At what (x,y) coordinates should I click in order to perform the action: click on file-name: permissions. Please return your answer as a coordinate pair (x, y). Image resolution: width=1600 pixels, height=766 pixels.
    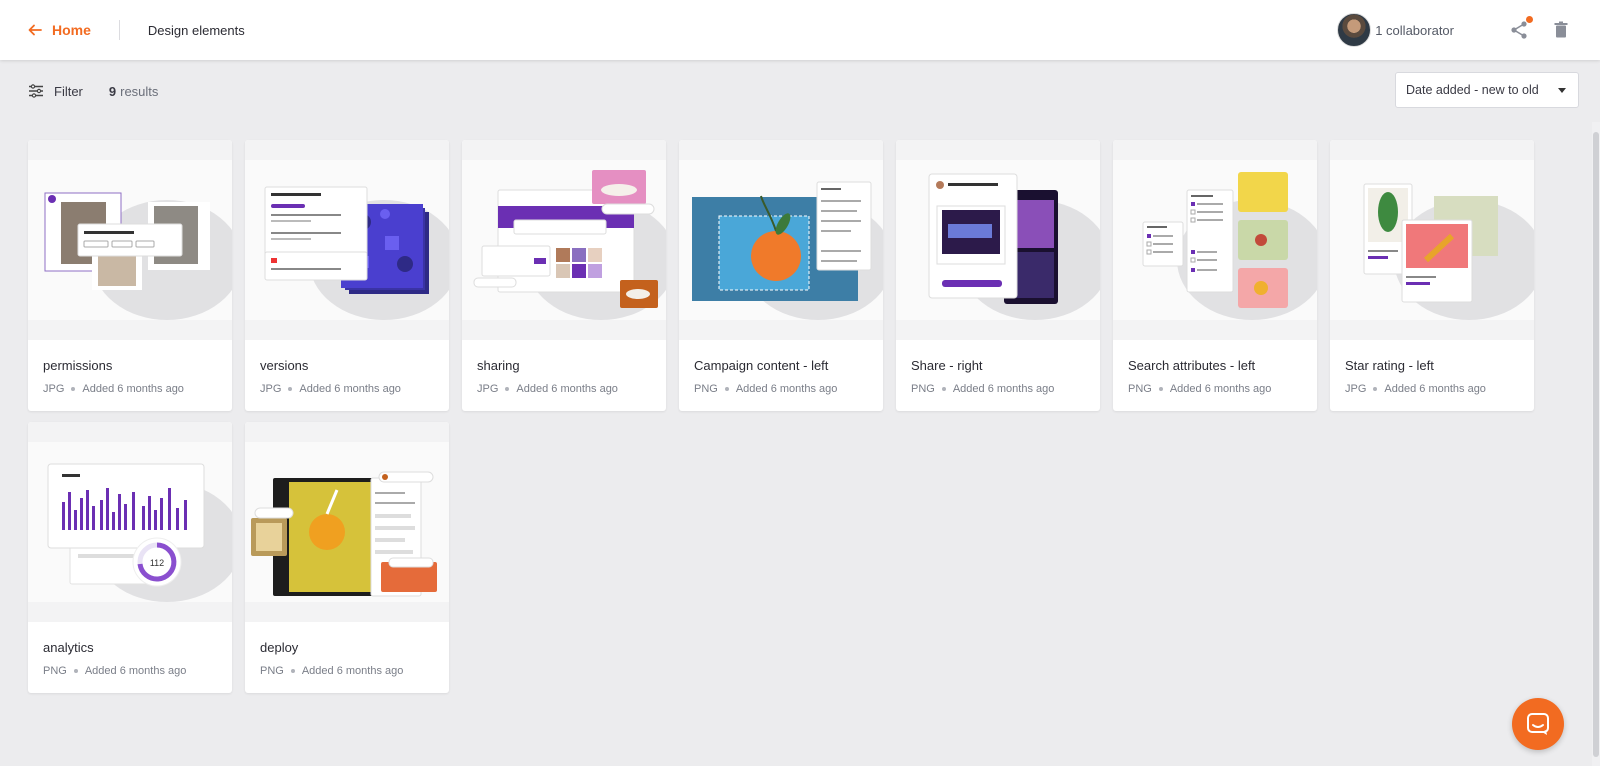
    Looking at the image, I should click on (78, 365).